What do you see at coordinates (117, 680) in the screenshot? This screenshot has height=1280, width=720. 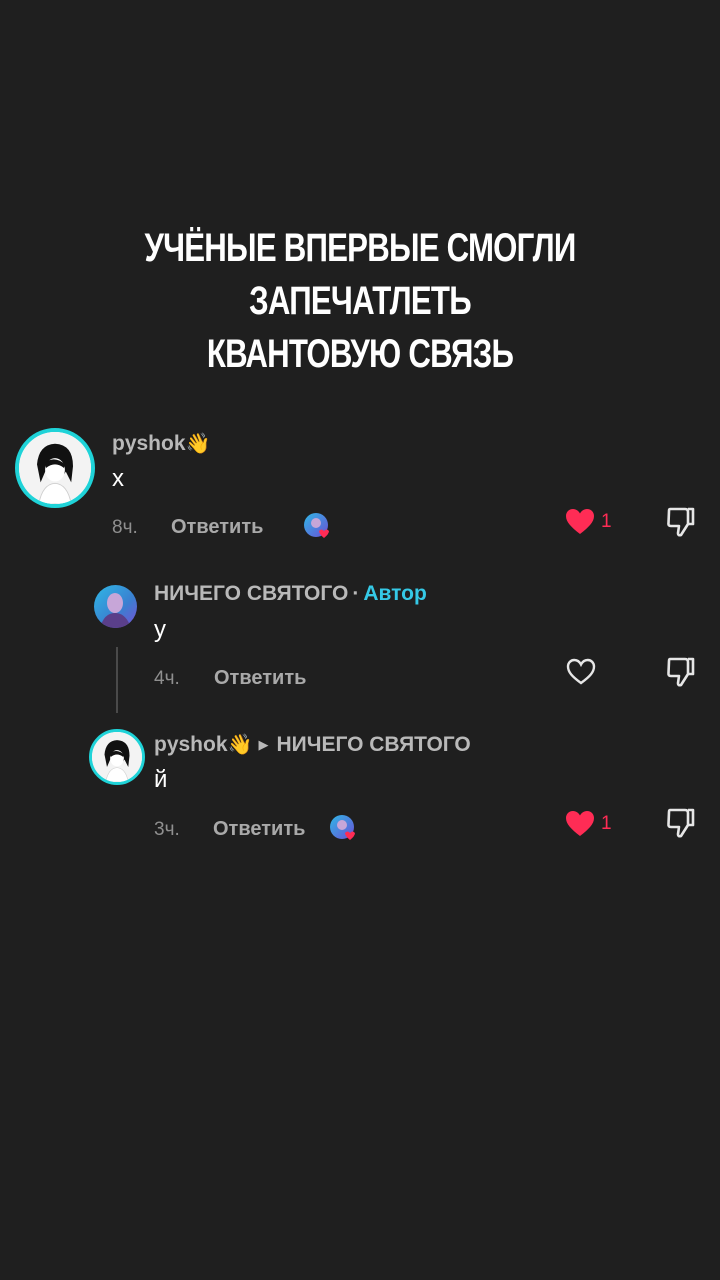 I see `thread-line` at bounding box center [117, 680].